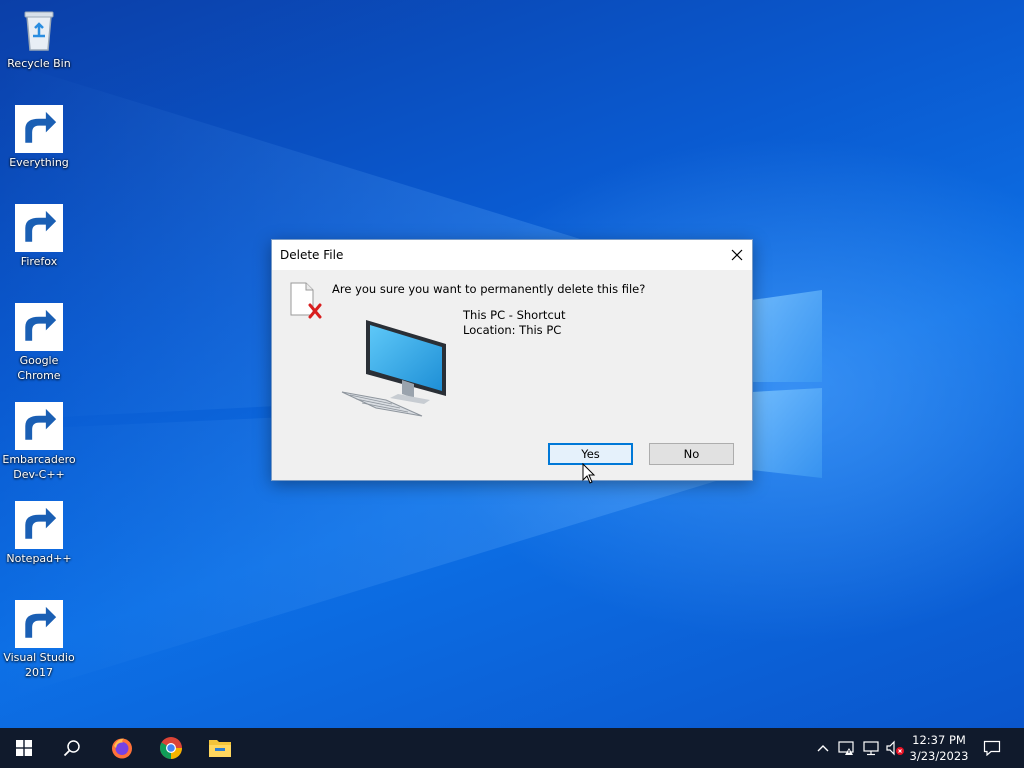 Image resolution: width=1024 pixels, height=768 pixels. I want to click on close-icon, so click(737, 255).